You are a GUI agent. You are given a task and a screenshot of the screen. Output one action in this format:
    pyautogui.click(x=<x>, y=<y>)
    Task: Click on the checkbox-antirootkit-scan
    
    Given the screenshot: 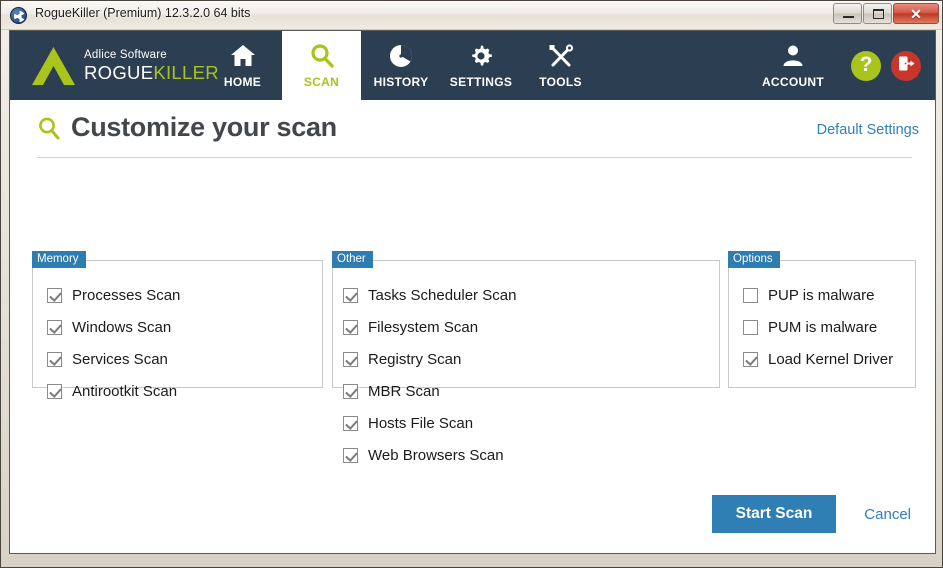 What is the action you would take?
    pyautogui.click(x=54, y=391)
    